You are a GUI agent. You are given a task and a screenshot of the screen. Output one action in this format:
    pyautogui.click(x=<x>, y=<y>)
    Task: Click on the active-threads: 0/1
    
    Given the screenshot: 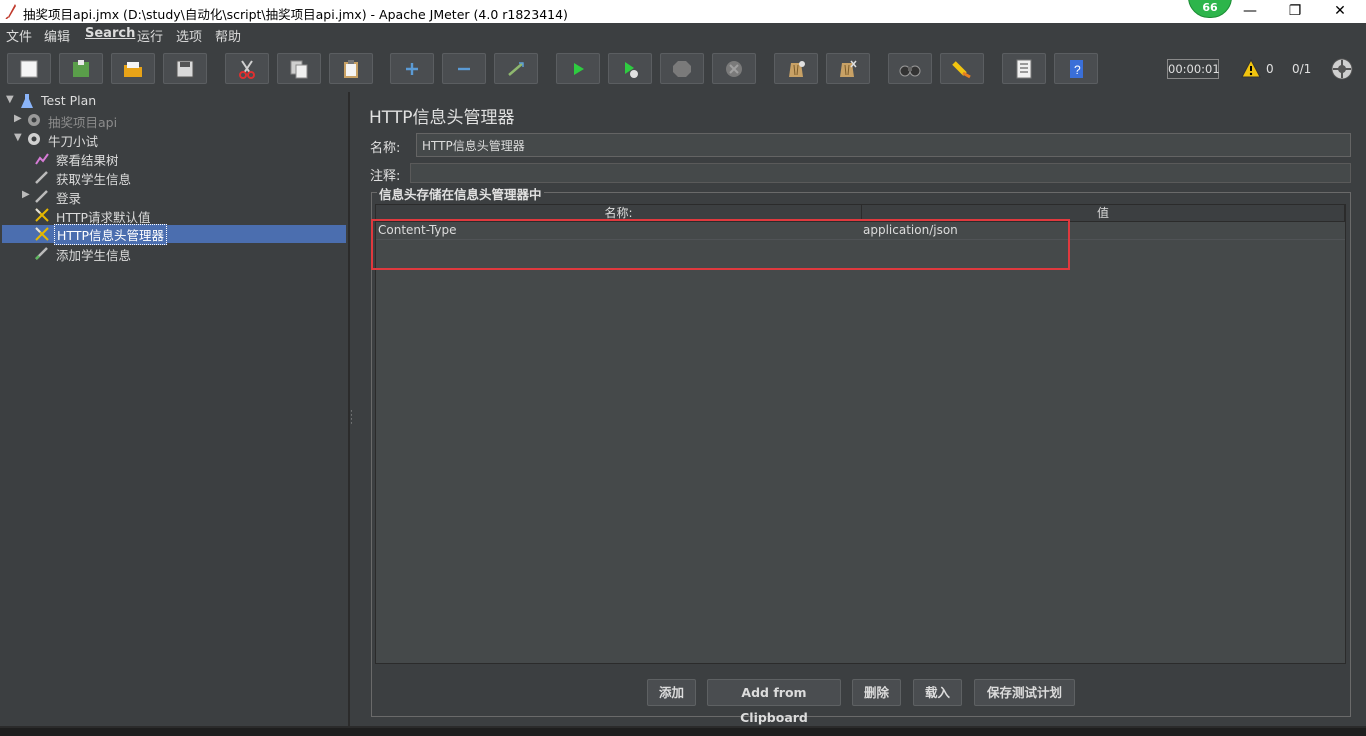 What is the action you would take?
    pyautogui.click(x=1302, y=69)
    